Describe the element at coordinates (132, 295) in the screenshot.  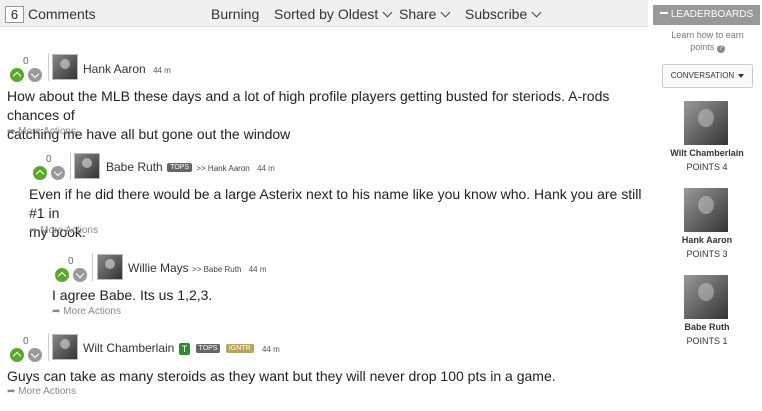
I see `comment-text: I agree Babe. Its us 1,2,3.` at that location.